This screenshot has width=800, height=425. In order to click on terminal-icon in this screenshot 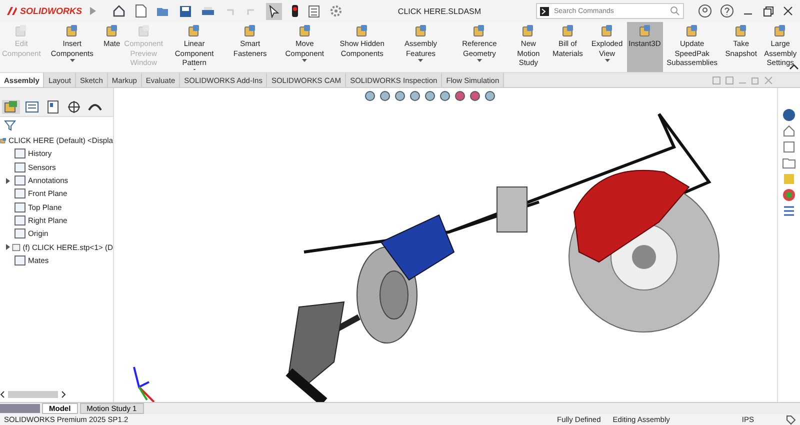, I will do `click(544, 11)`.